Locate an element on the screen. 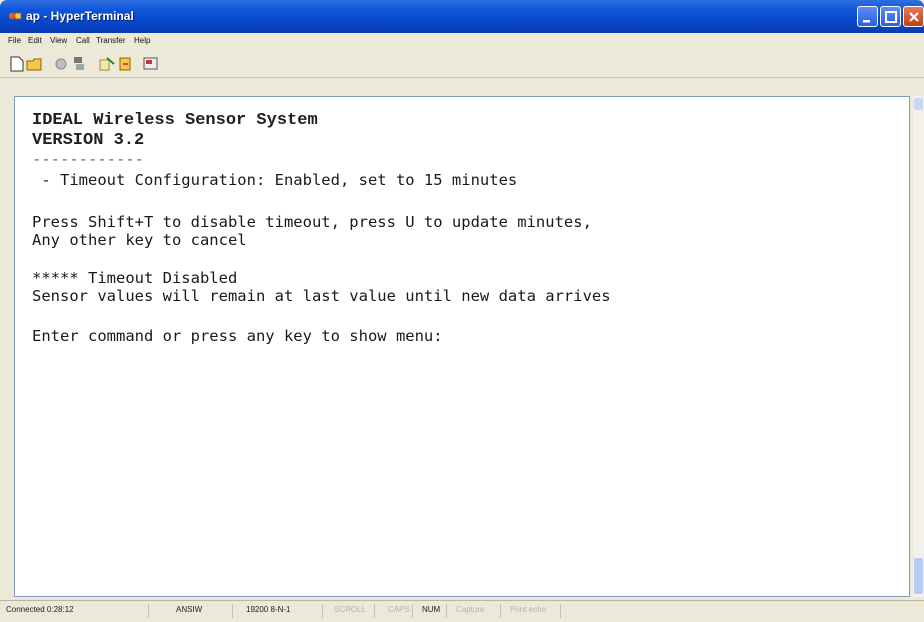 The image size is (924, 622). scroll-lock-status: SCROLL is located at coordinates (350, 609).